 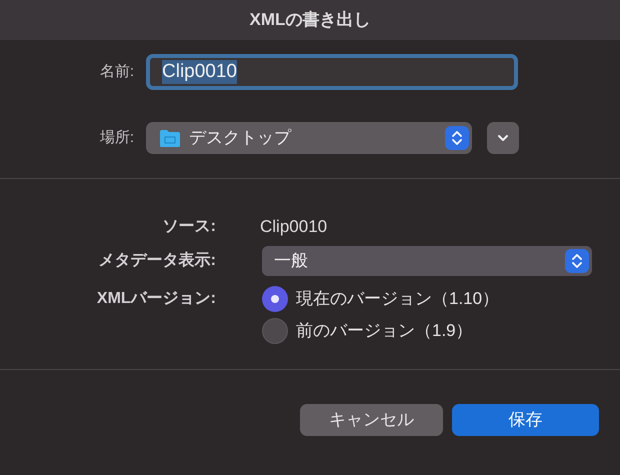 I want to click on metadata-view-value: 一般, so click(x=291, y=261).